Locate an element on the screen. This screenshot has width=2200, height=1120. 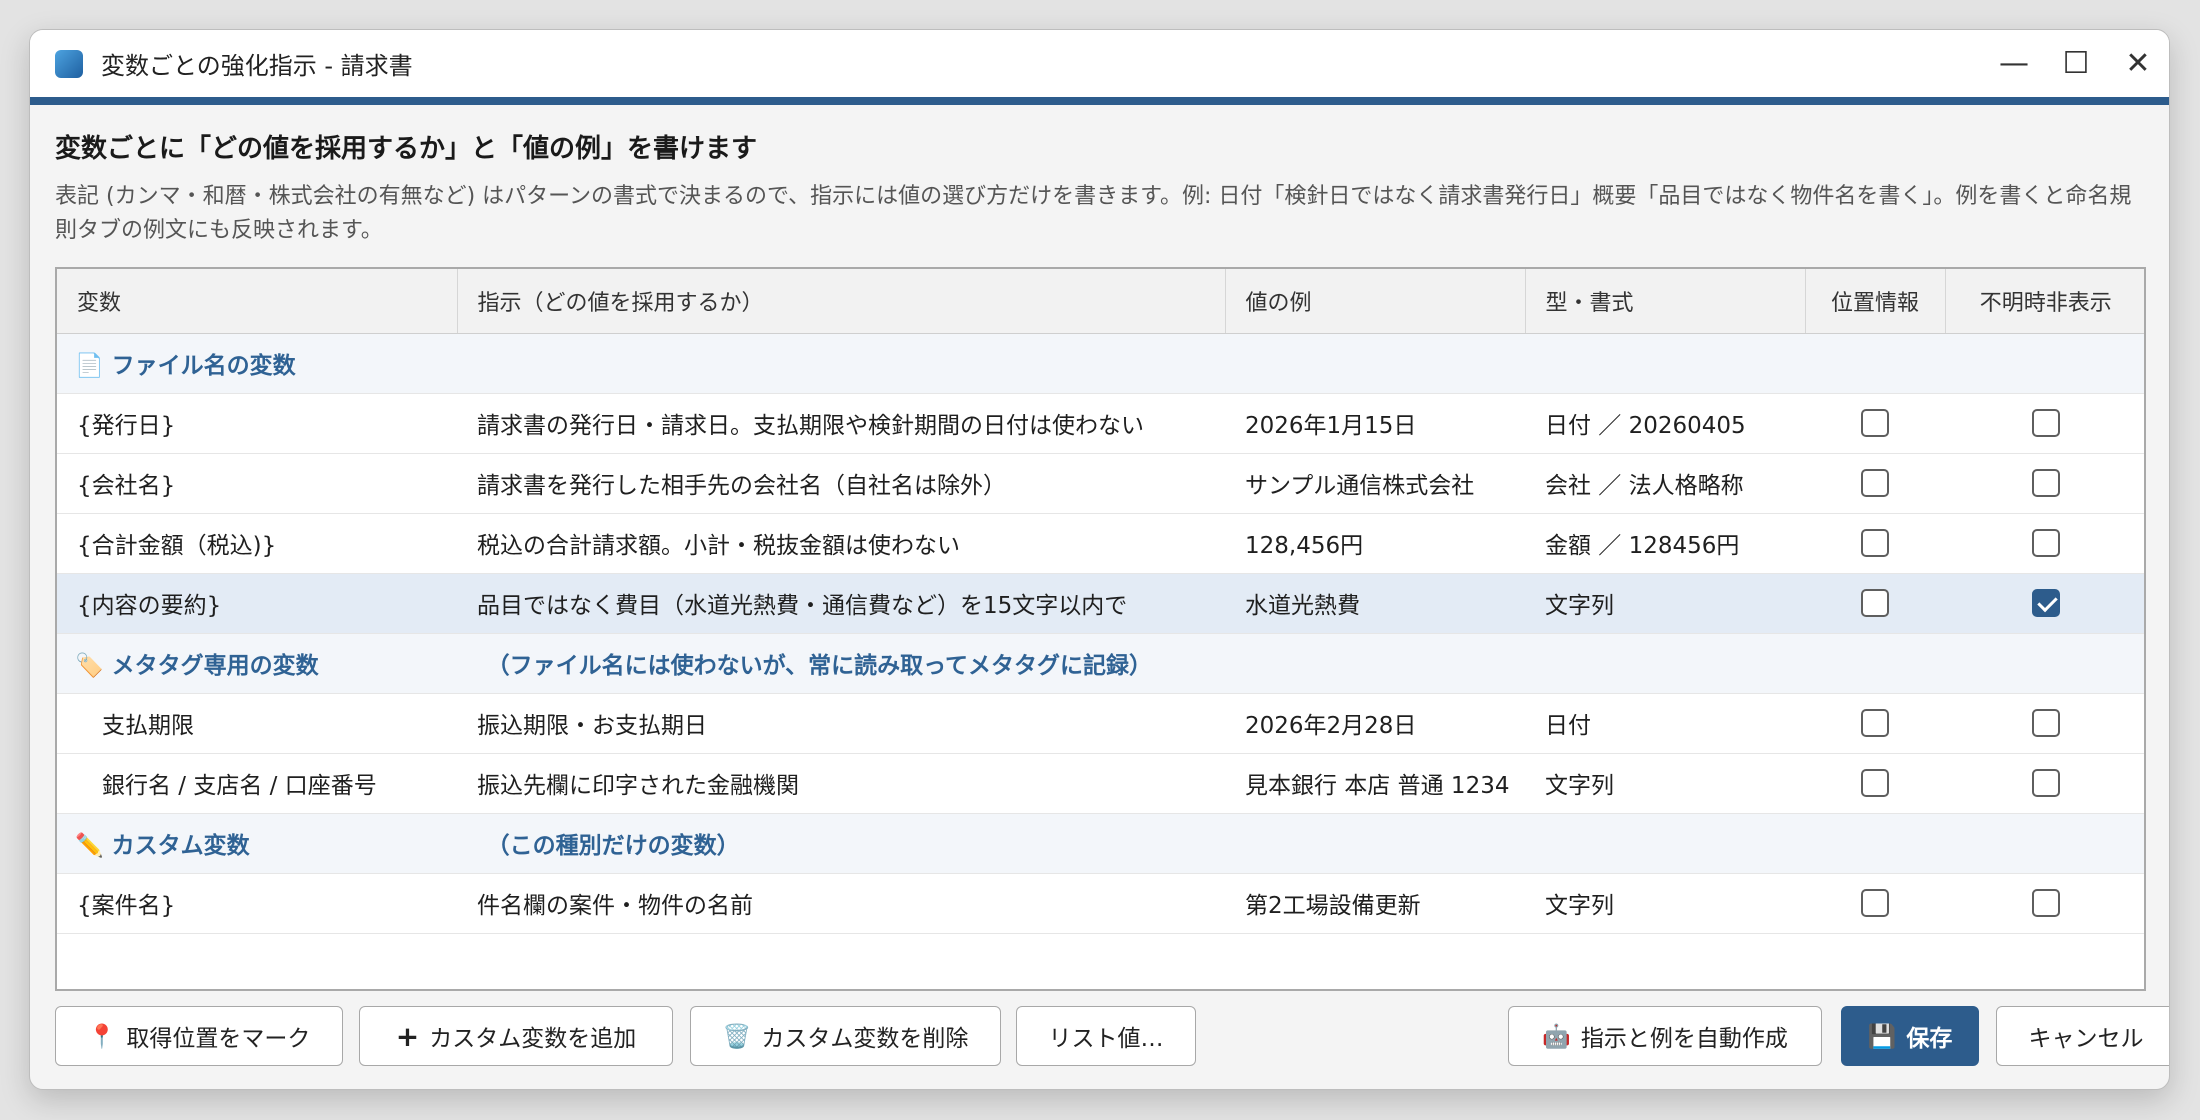
minimize-icon: — is located at coordinates (2014, 63).